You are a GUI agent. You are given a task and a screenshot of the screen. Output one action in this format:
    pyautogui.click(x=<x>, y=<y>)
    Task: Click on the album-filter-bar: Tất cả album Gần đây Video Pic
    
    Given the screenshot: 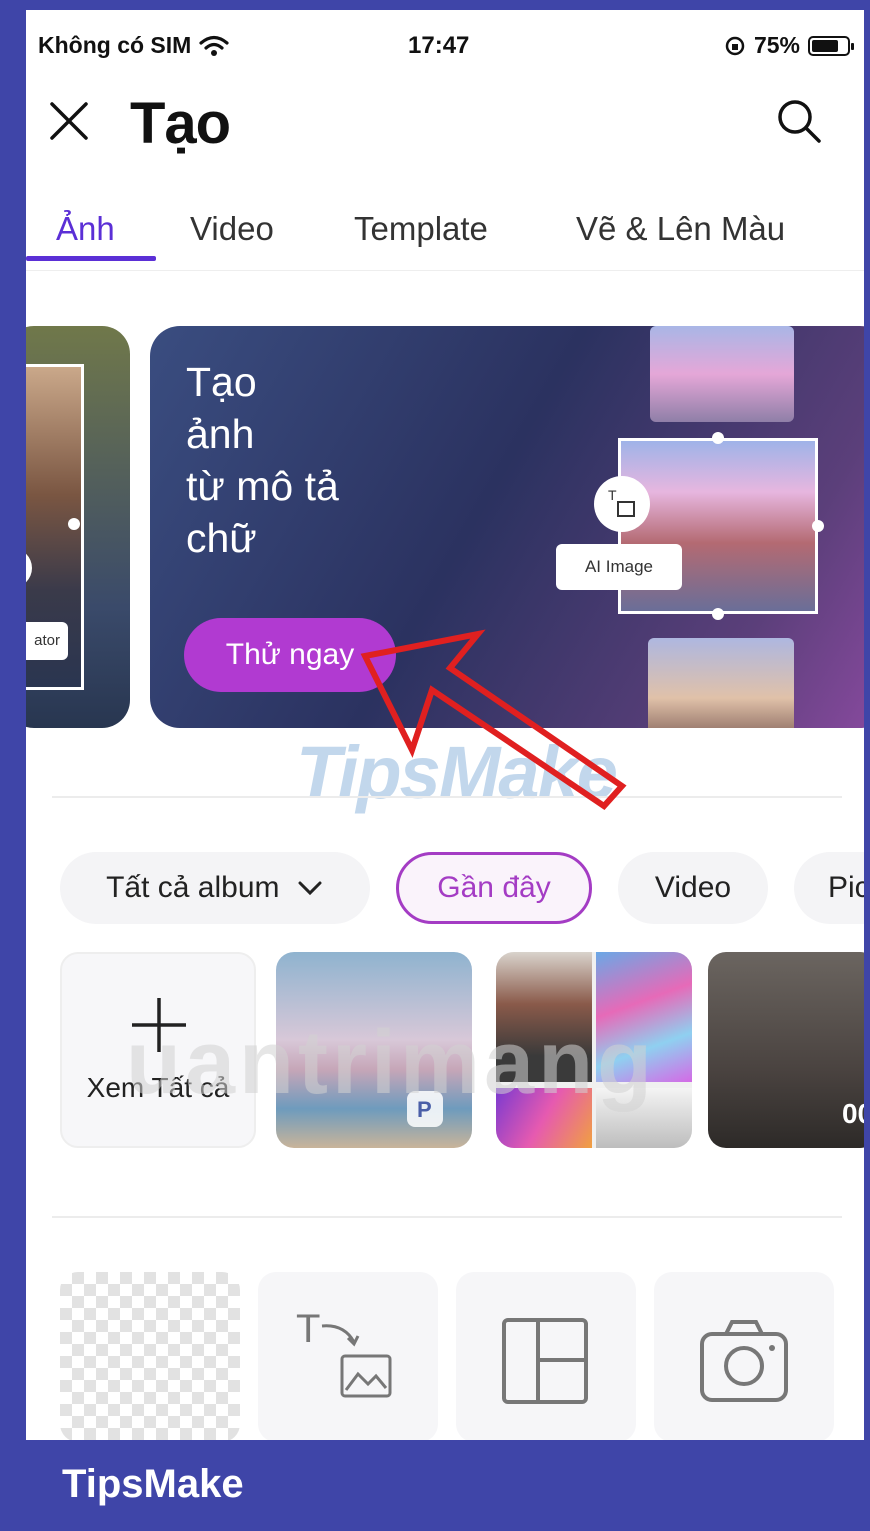 What is the action you would take?
    pyautogui.click(x=445, y=892)
    